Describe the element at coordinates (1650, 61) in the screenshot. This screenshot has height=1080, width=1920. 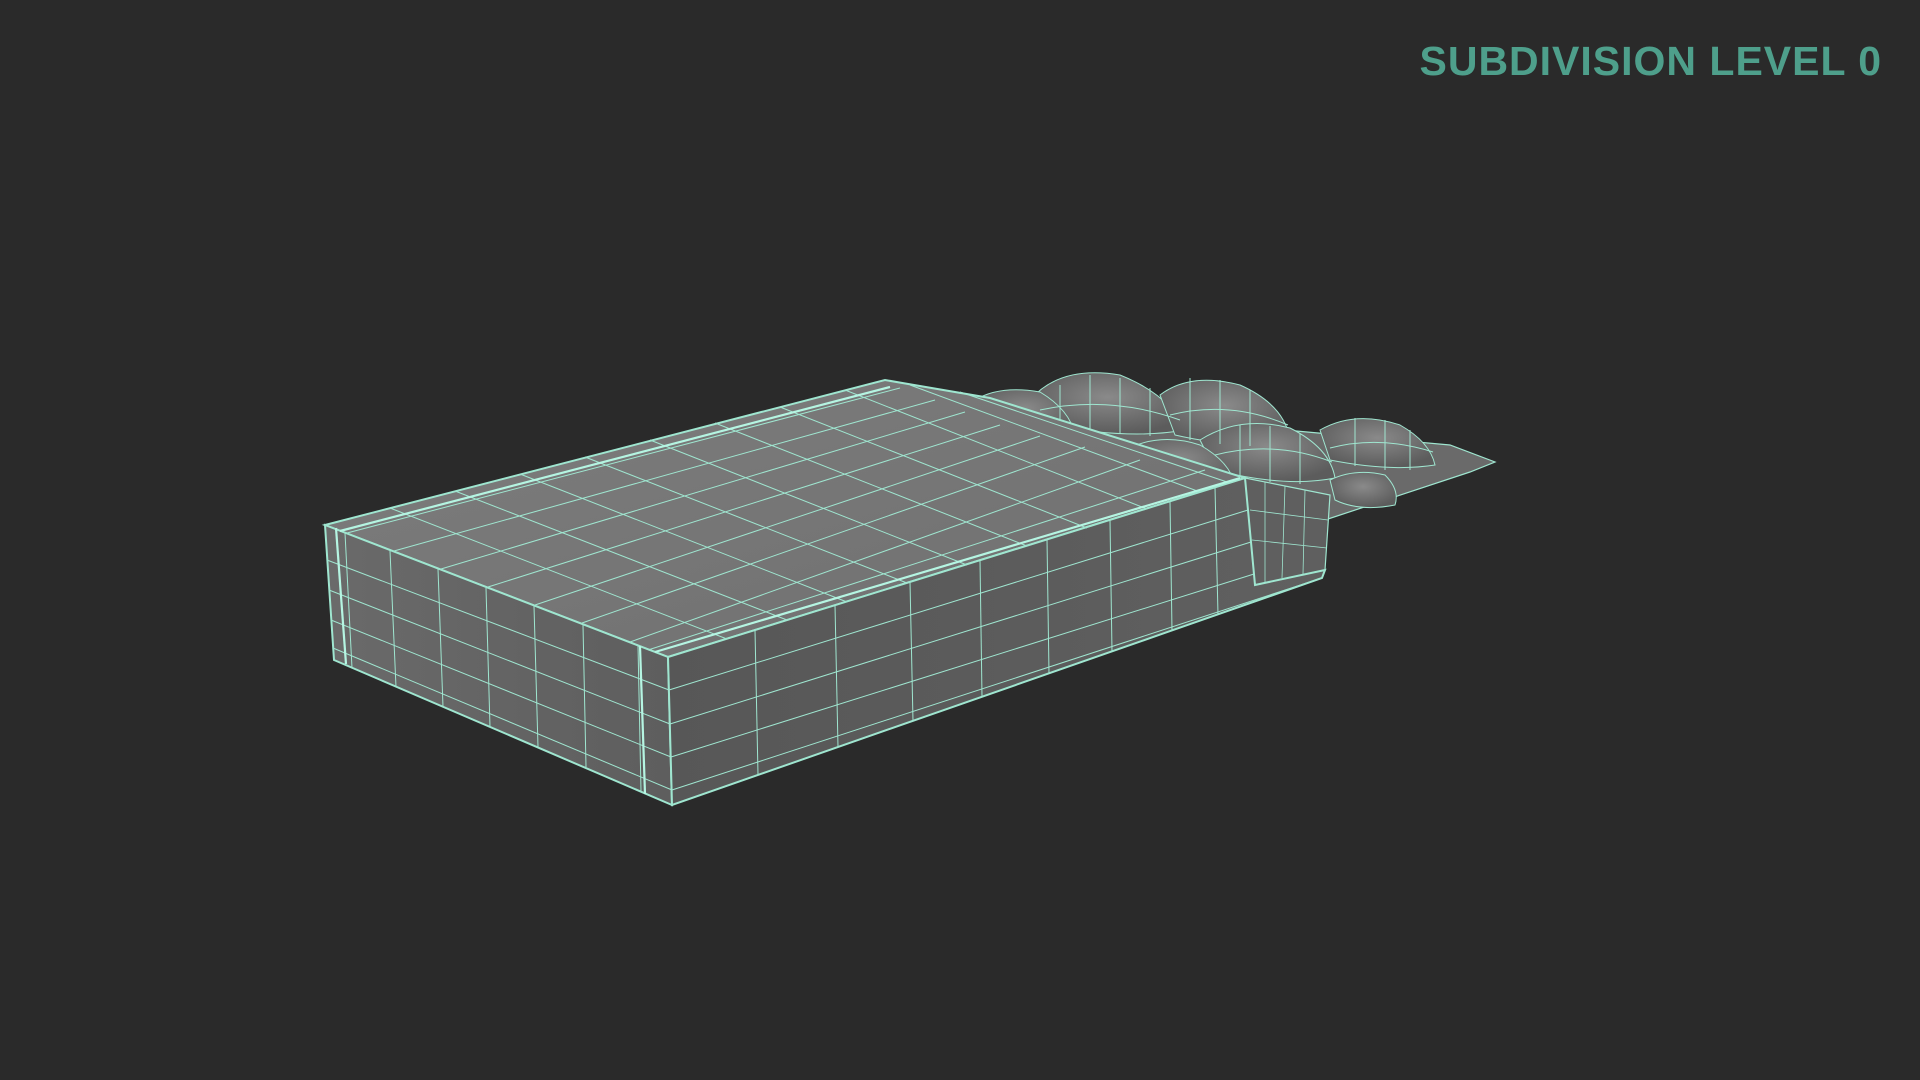
I see `subdivision-level-label: SUBDIVISION LEVEL 0` at that location.